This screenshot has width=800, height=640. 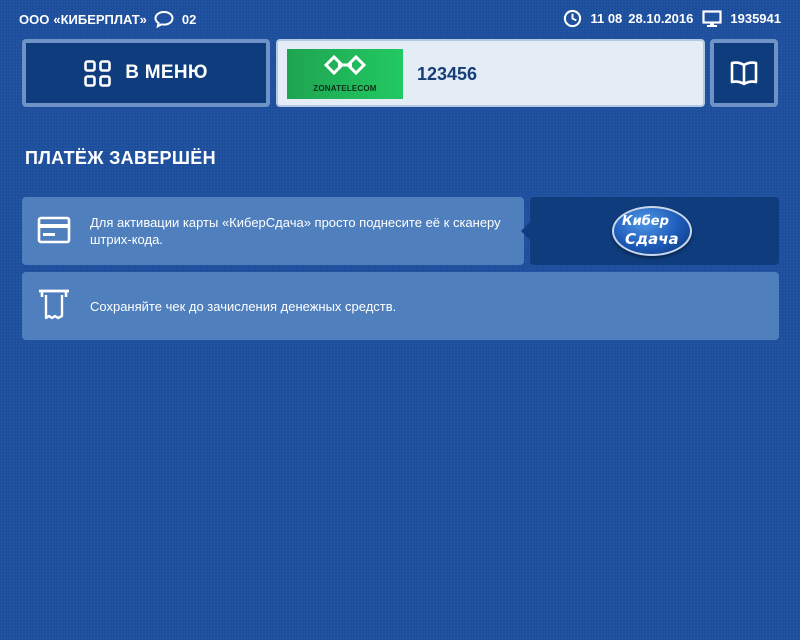 I want to click on monitor-icon, so click(x=712, y=18).